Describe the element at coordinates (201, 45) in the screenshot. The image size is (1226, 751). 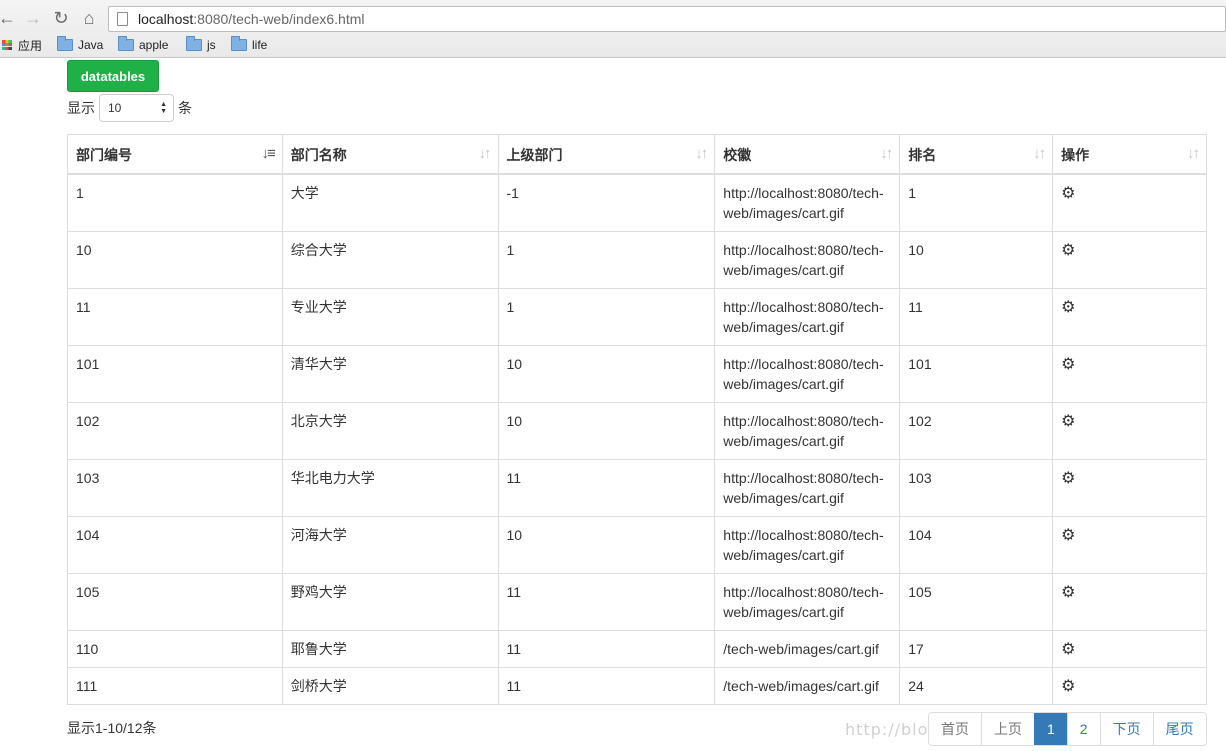
I see `bookmark-js: js` at that location.